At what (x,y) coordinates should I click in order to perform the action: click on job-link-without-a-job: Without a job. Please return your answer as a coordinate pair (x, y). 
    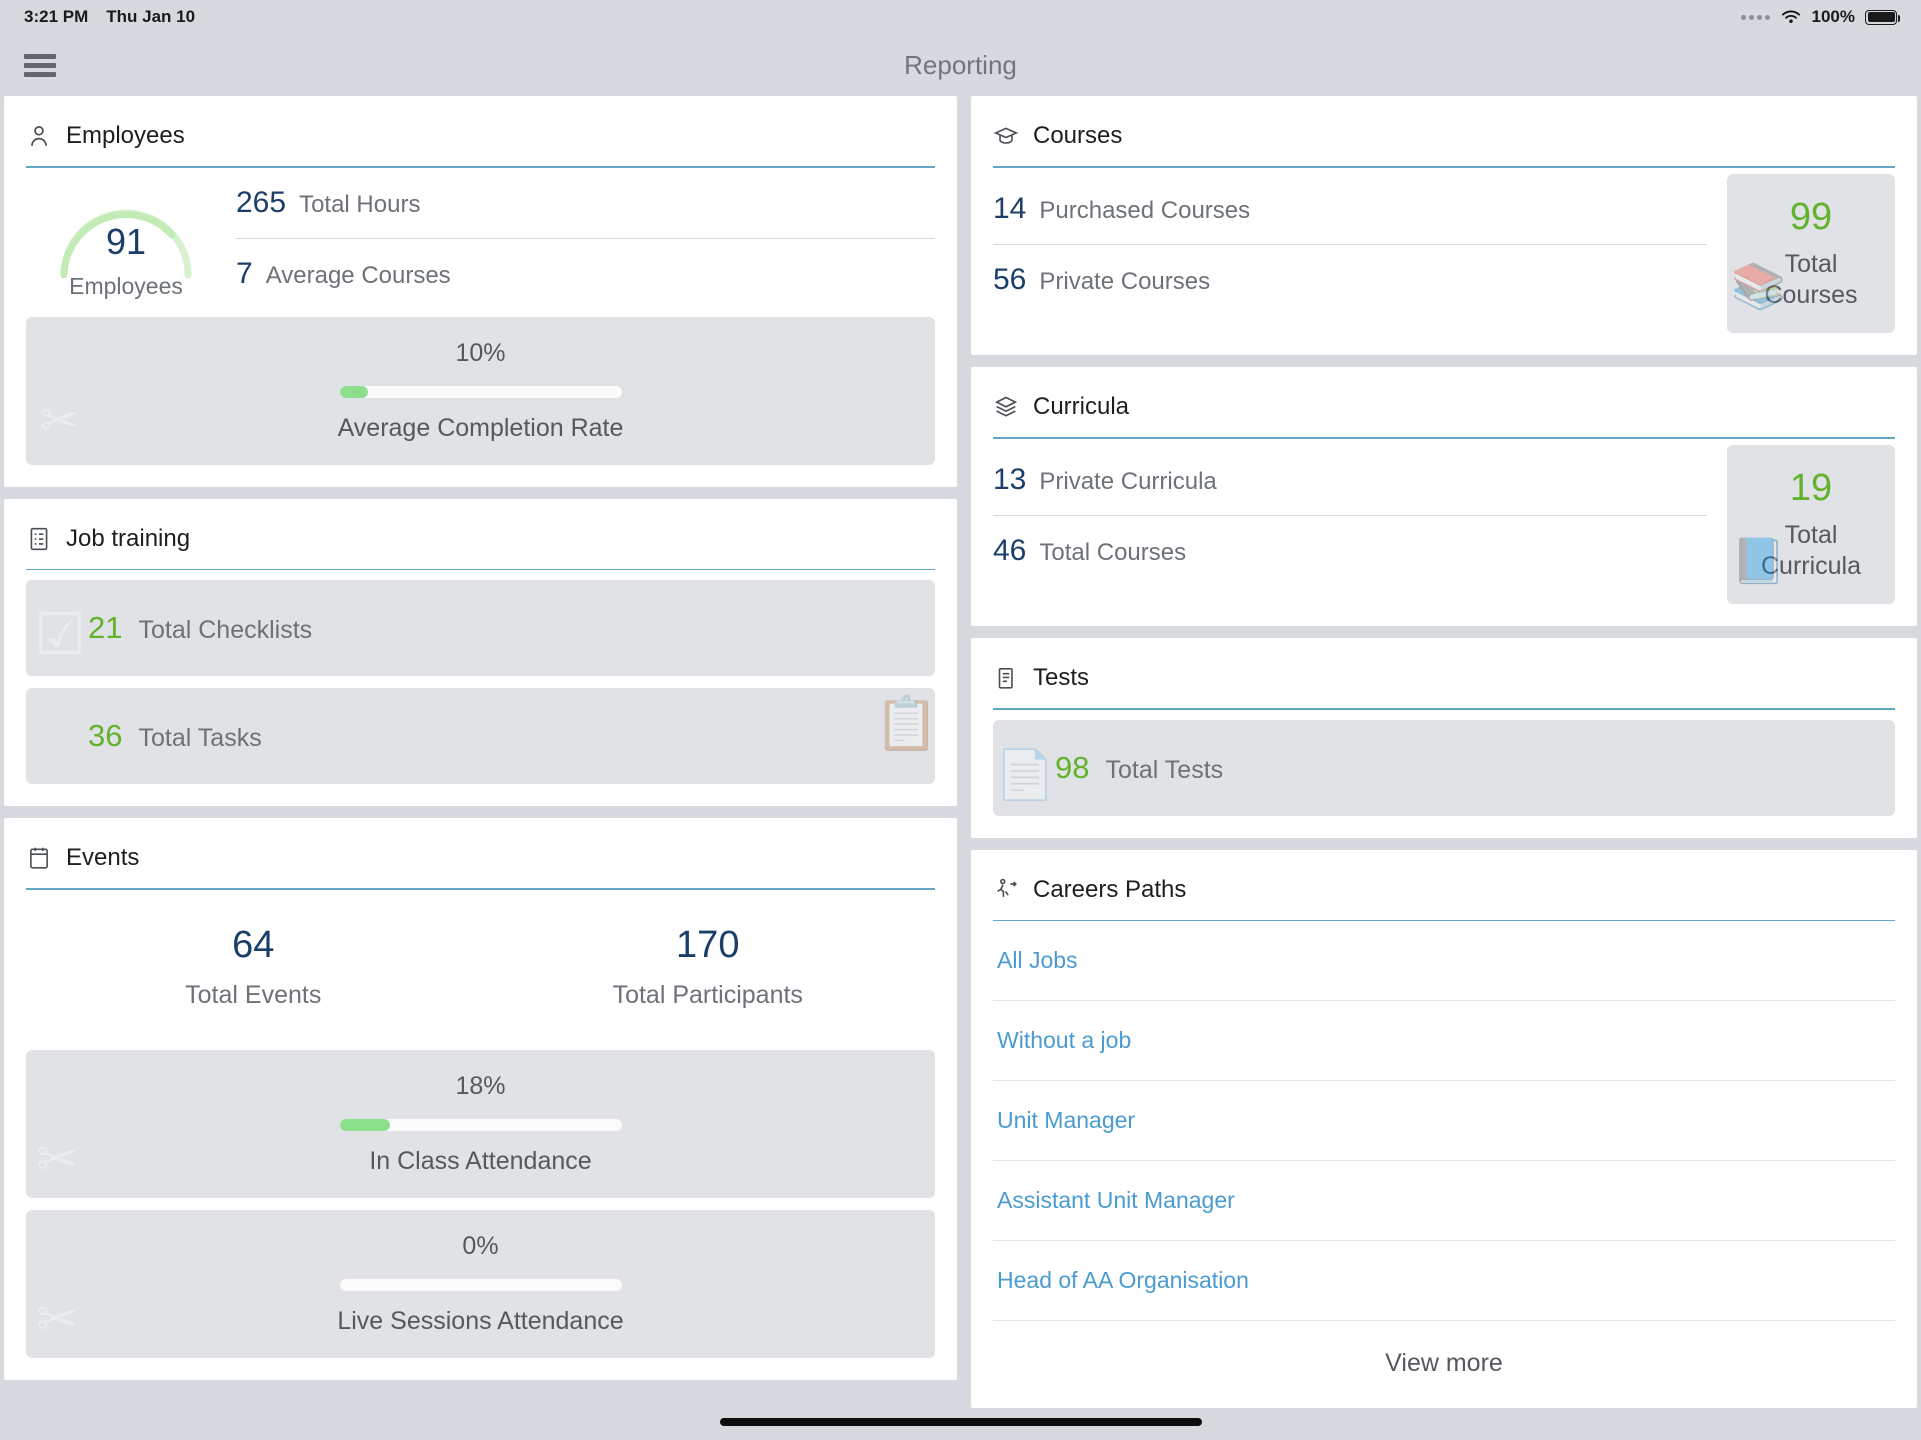
    Looking at the image, I should click on (1444, 1041).